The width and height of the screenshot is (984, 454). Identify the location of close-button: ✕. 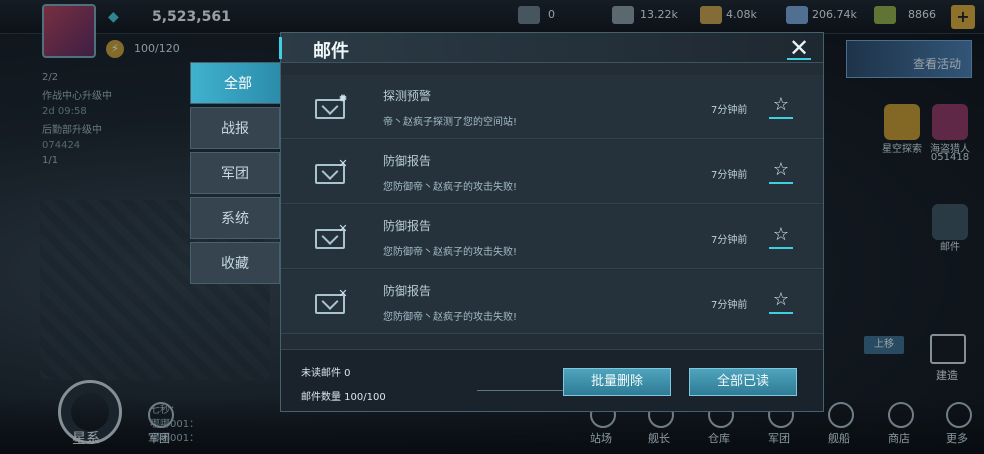
(799, 48).